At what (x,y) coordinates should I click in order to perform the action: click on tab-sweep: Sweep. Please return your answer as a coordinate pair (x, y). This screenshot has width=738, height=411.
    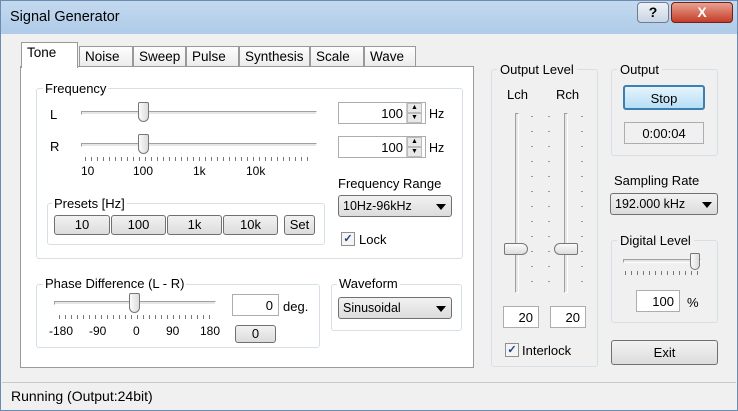
    Looking at the image, I should click on (159, 56).